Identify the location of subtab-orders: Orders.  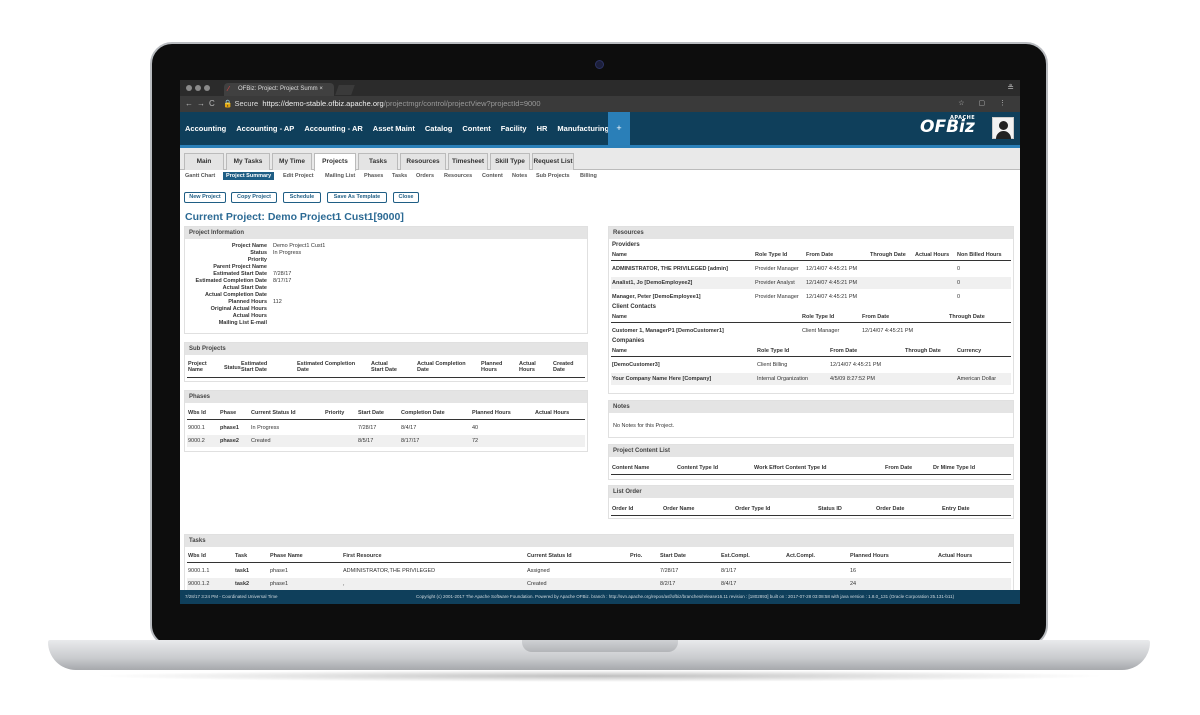
(425, 176).